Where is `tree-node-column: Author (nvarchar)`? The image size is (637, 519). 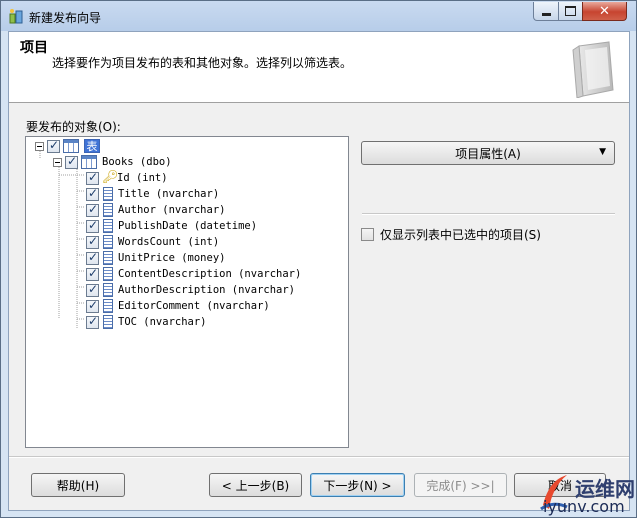 tree-node-column: Author (nvarchar) is located at coordinates (155, 210).